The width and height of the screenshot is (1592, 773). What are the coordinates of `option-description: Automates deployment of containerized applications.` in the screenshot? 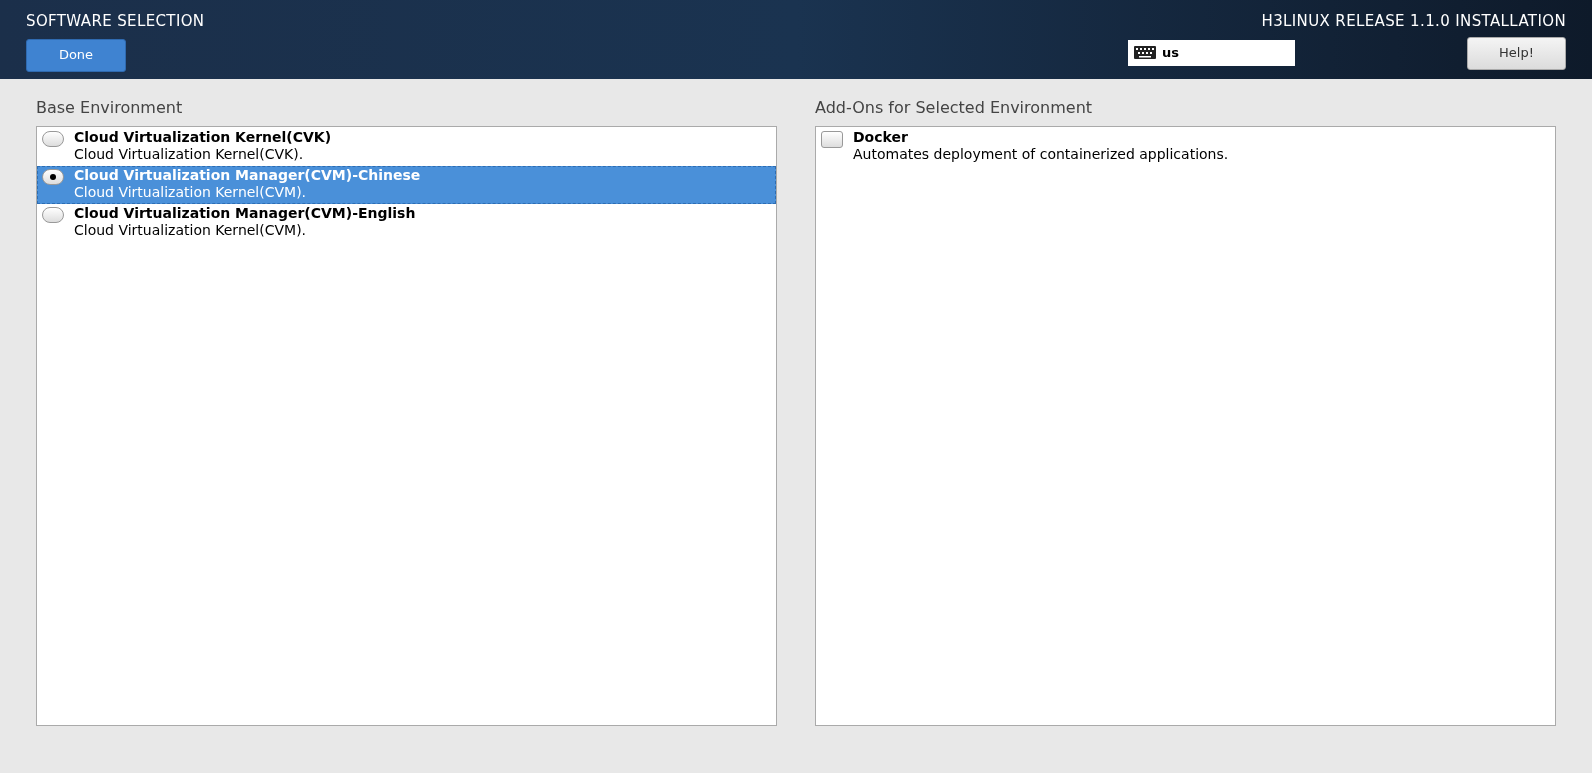 It's located at (1041, 154).